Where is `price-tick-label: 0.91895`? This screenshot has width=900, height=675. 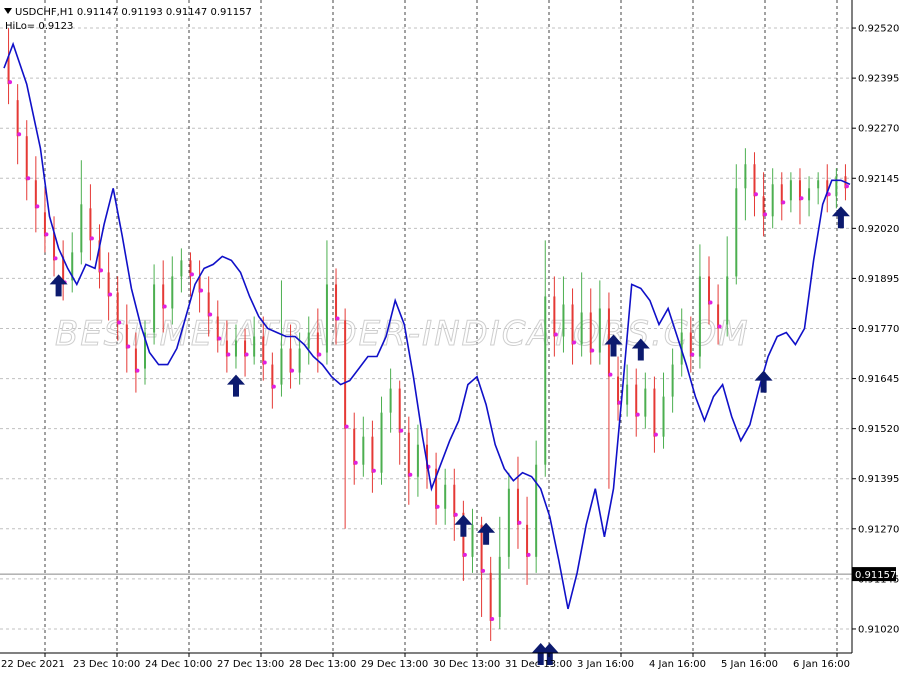 price-tick-label: 0.91895 is located at coordinates (878, 279).